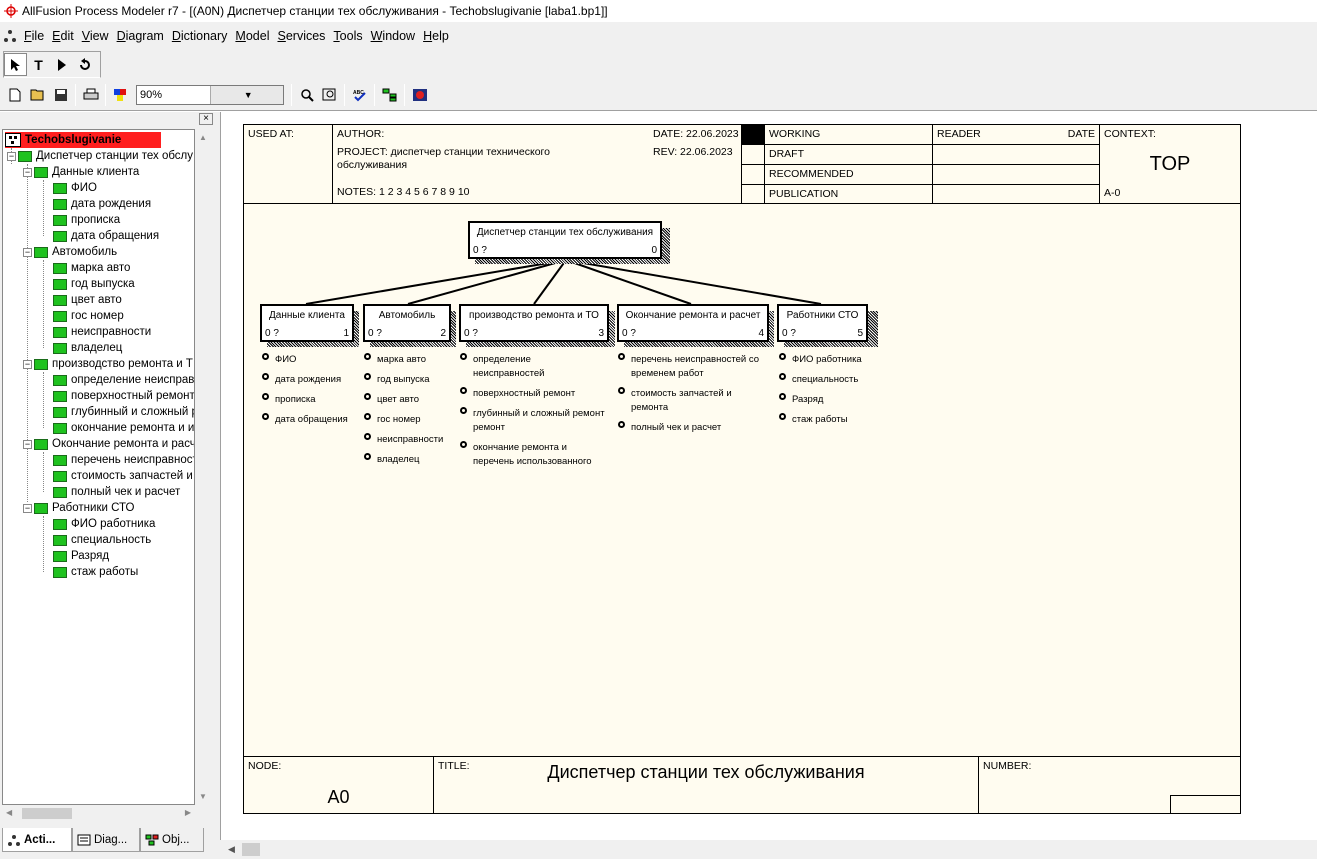 This screenshot has height=859, width=1317. What do you see at coordinates (818, 380) in the screenshot?
I see `list-item: специальность` at bounding box center [818, 380].